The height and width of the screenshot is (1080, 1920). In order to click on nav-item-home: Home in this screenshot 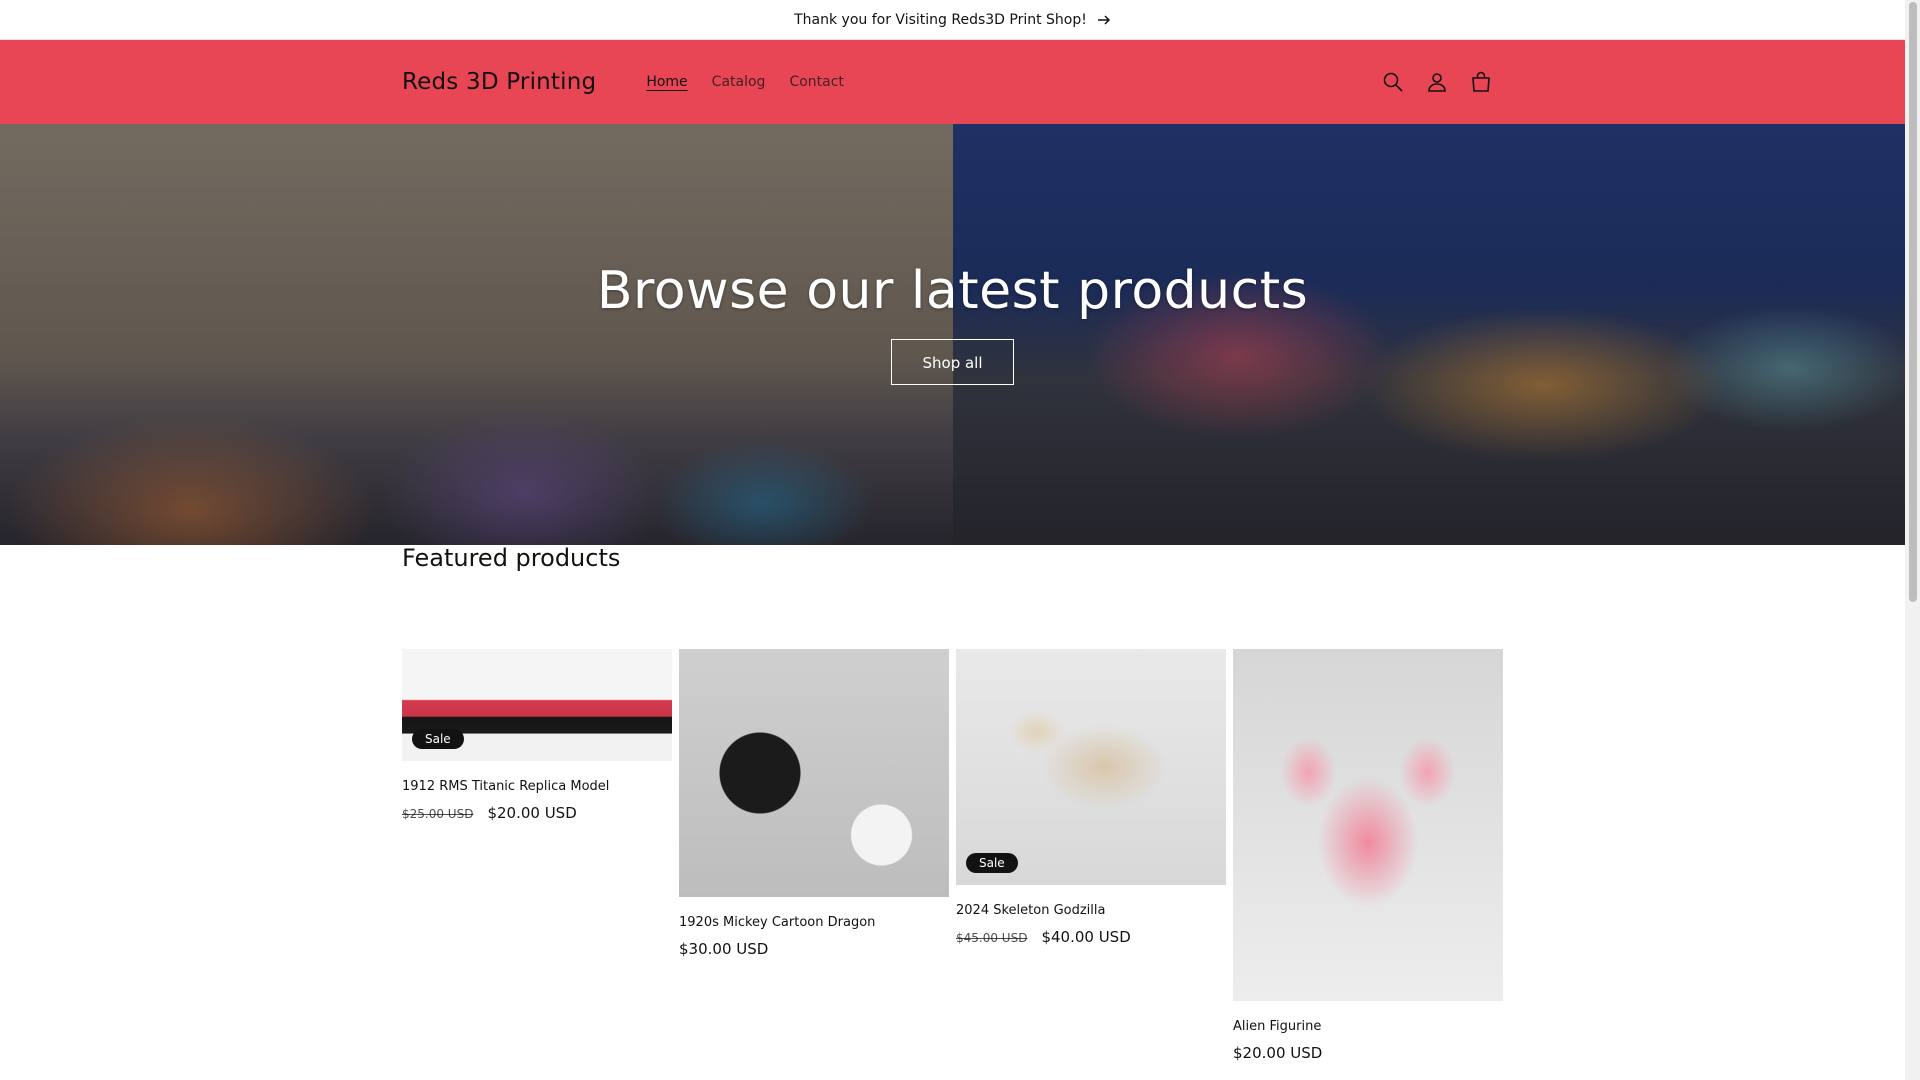, I will do `click(666, 82)`.